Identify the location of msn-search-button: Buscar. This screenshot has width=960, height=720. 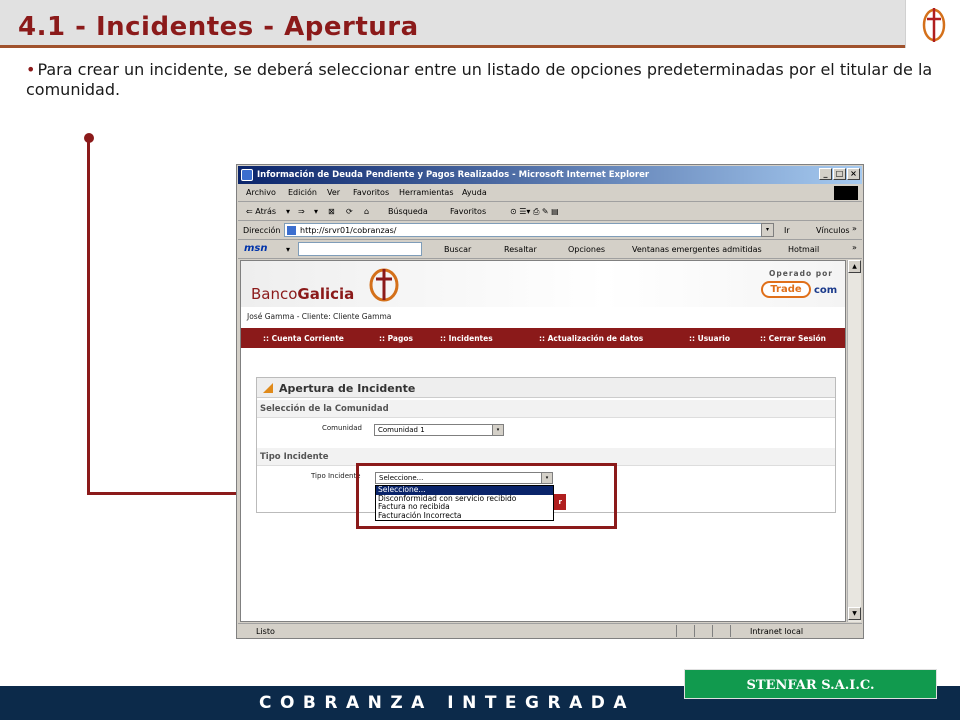
(457, 249).